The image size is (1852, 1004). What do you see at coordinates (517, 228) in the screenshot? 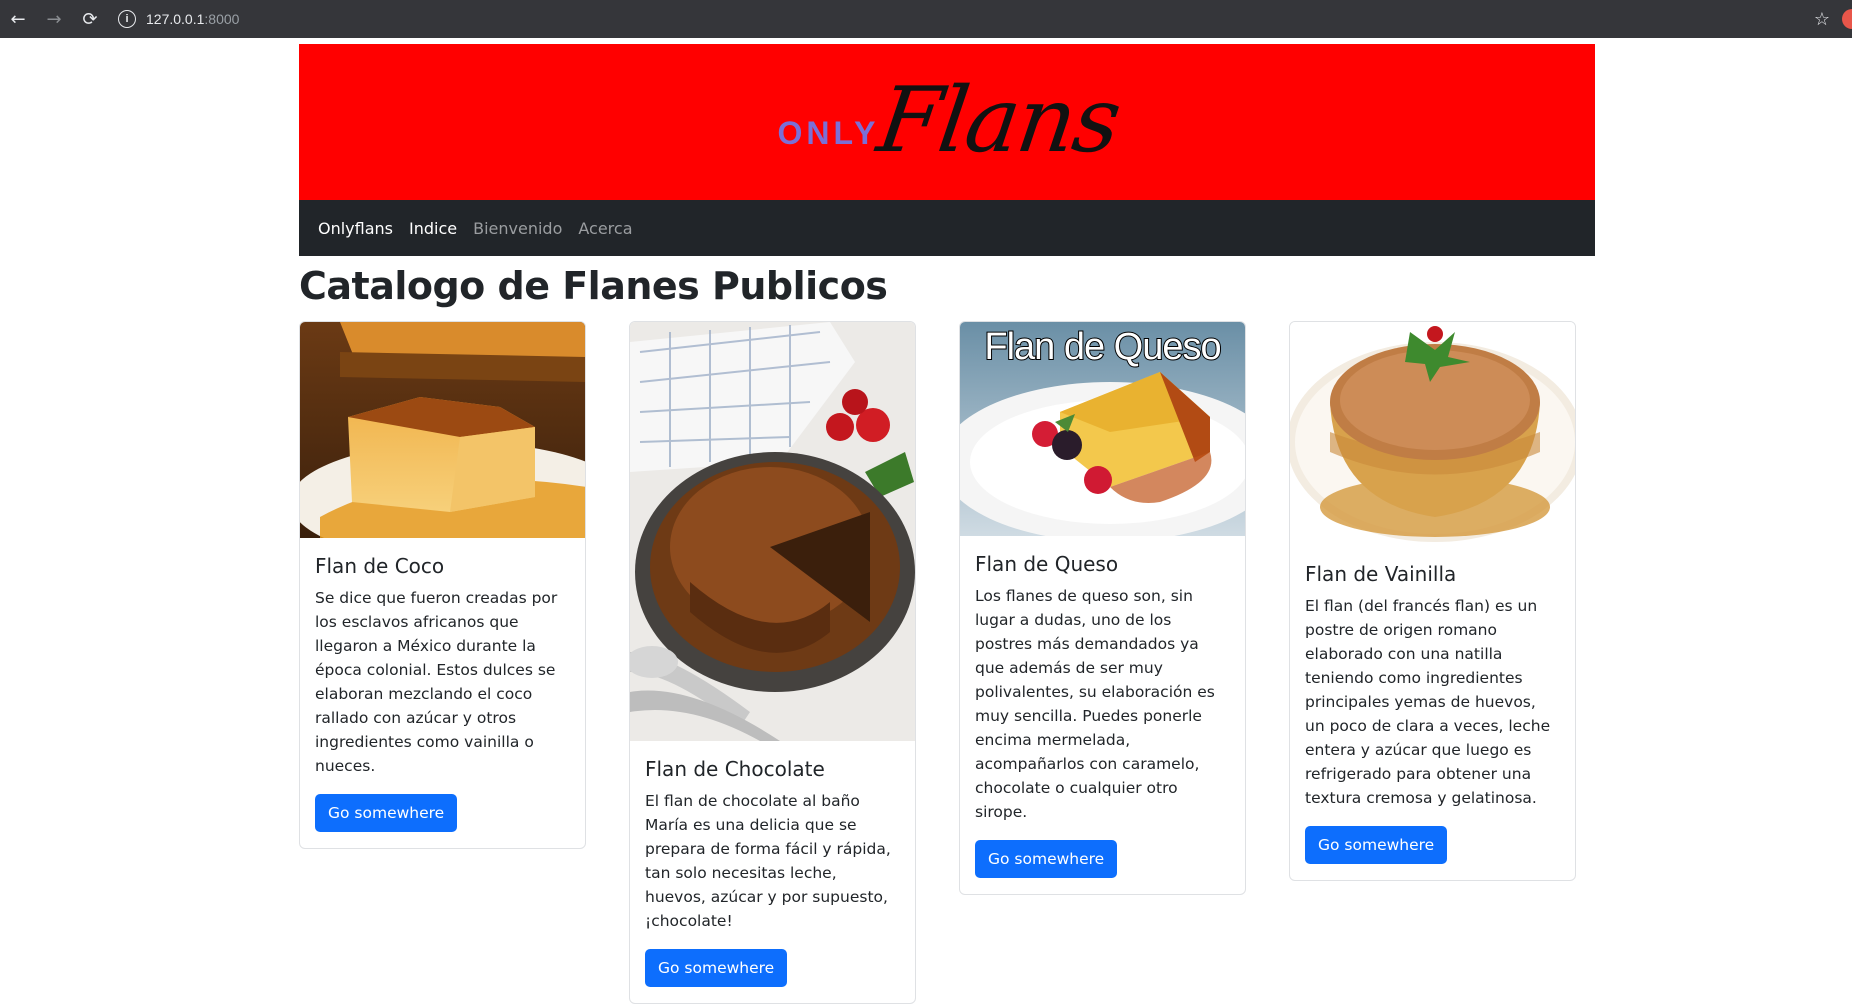
I see `nav-item-bienvenido: Bienvenido` at bounding box center [517, 228].